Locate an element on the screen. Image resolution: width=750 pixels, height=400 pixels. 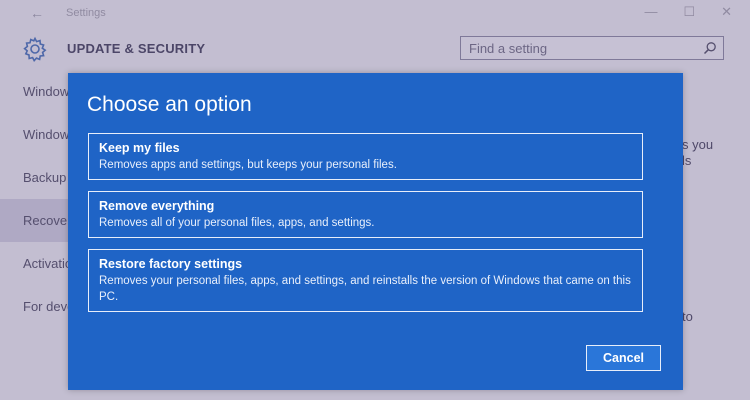
dialog-title: Choose an option is located at coordinates (169, 104).